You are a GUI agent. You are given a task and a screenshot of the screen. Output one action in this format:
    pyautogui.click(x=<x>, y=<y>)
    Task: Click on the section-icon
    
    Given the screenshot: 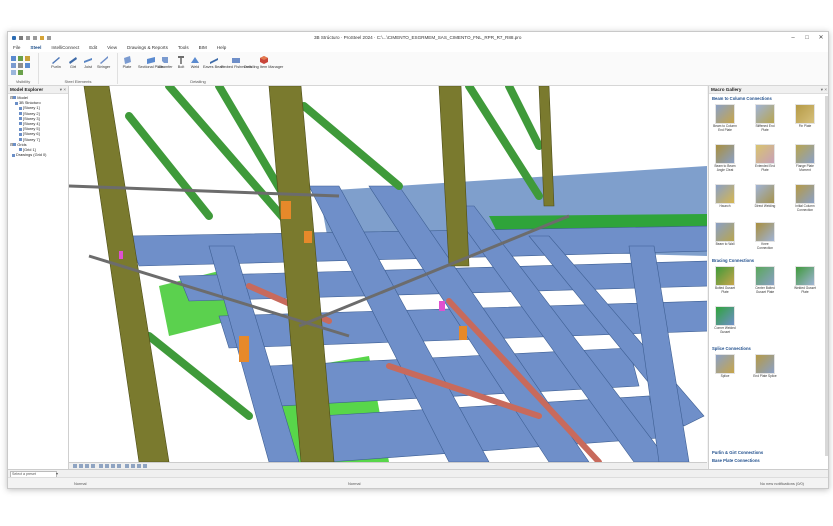 What is the action you would take?
    pyautogui.click(x=13, y=72)
    